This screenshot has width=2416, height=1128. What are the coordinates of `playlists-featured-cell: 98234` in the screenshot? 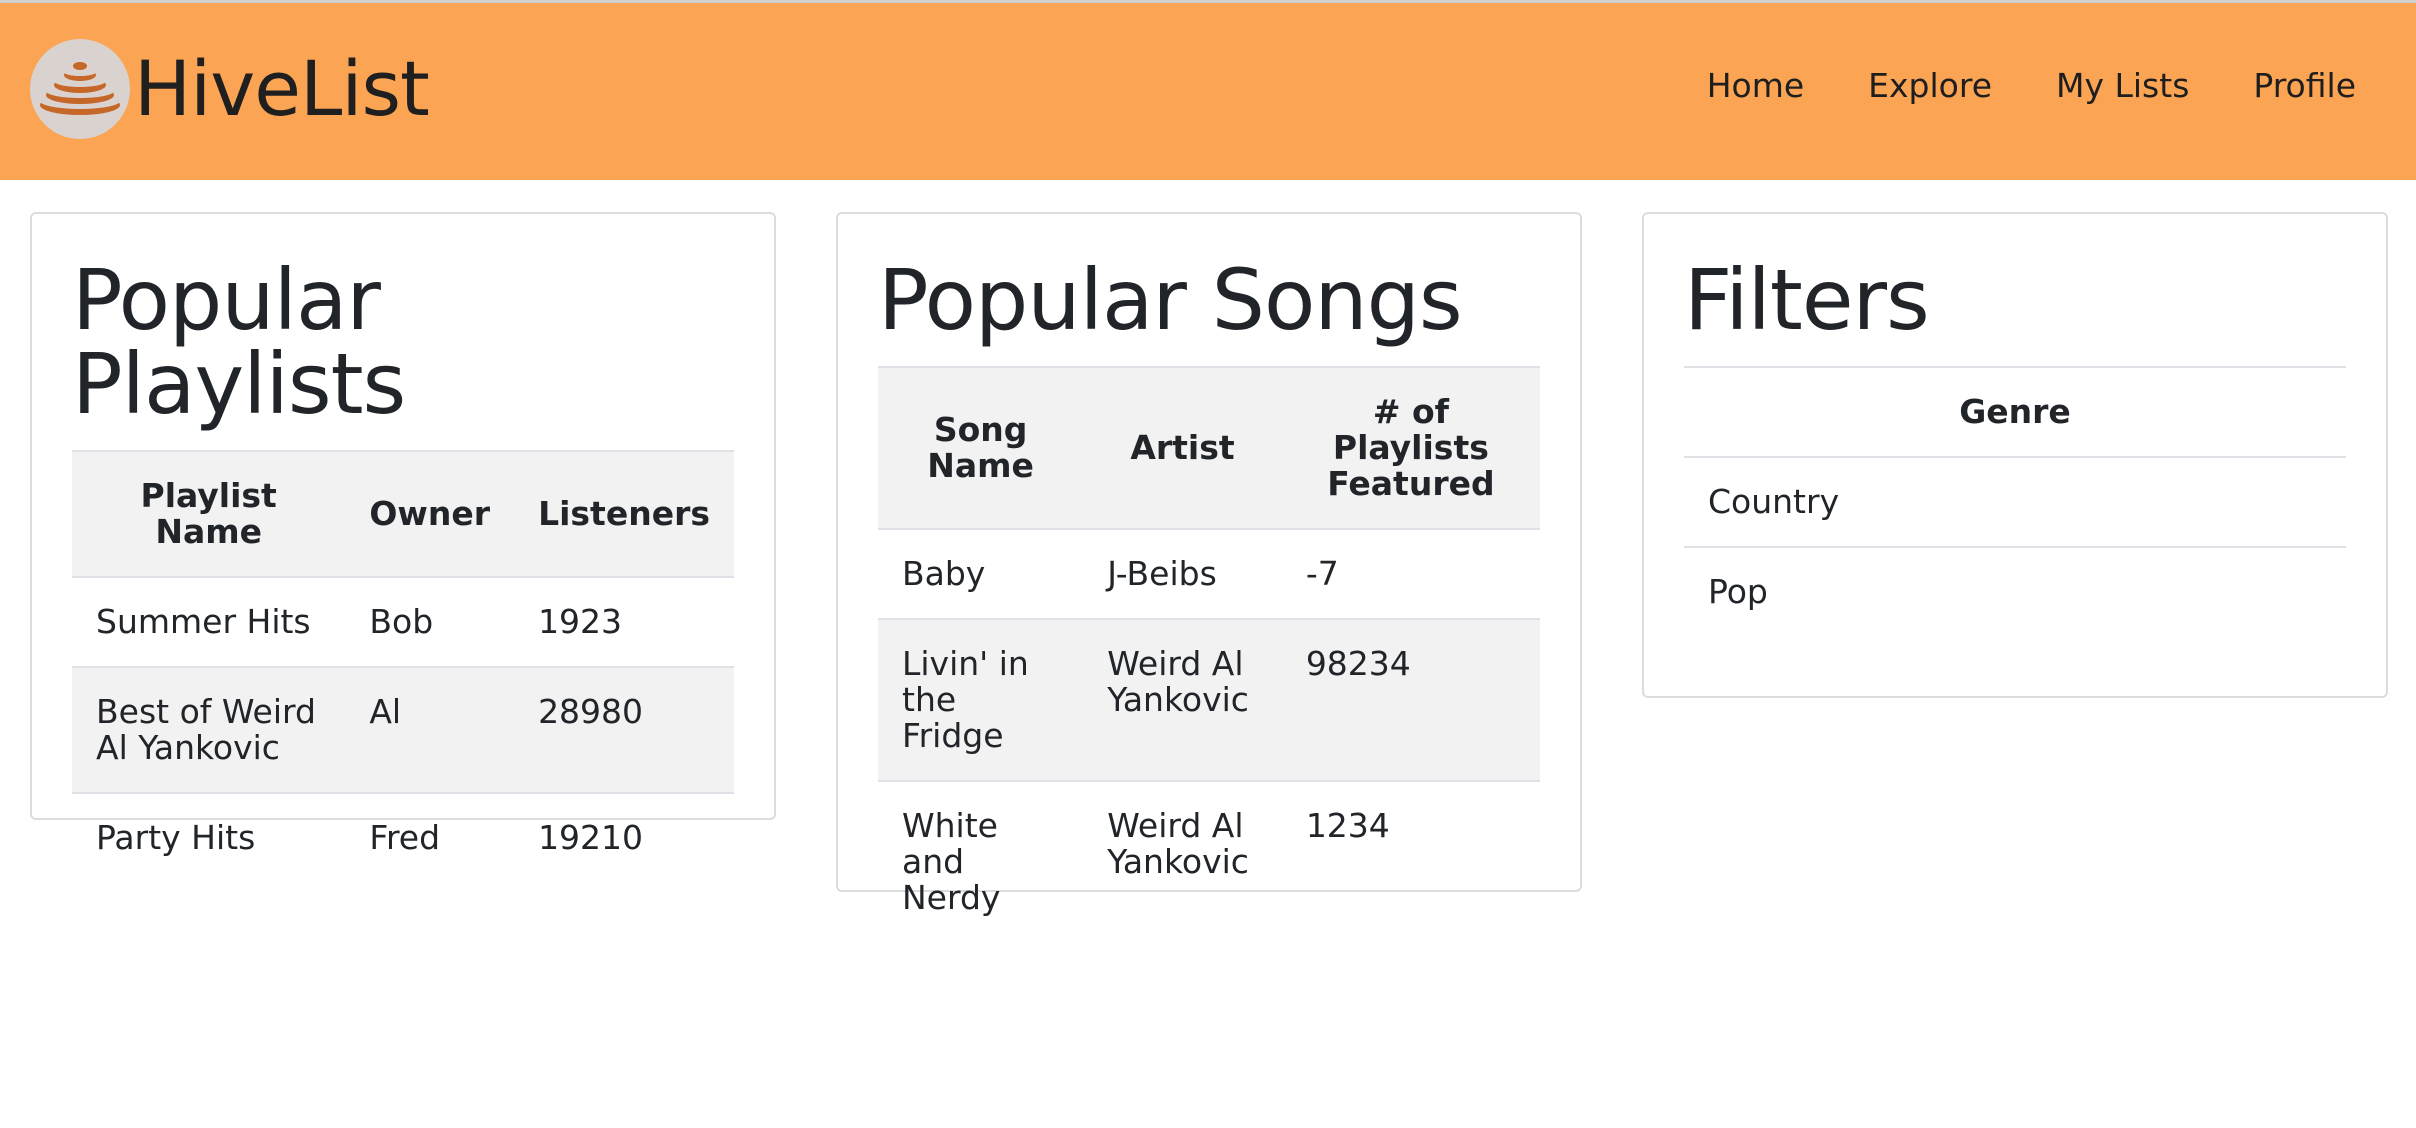 It's located at (1410, 699).